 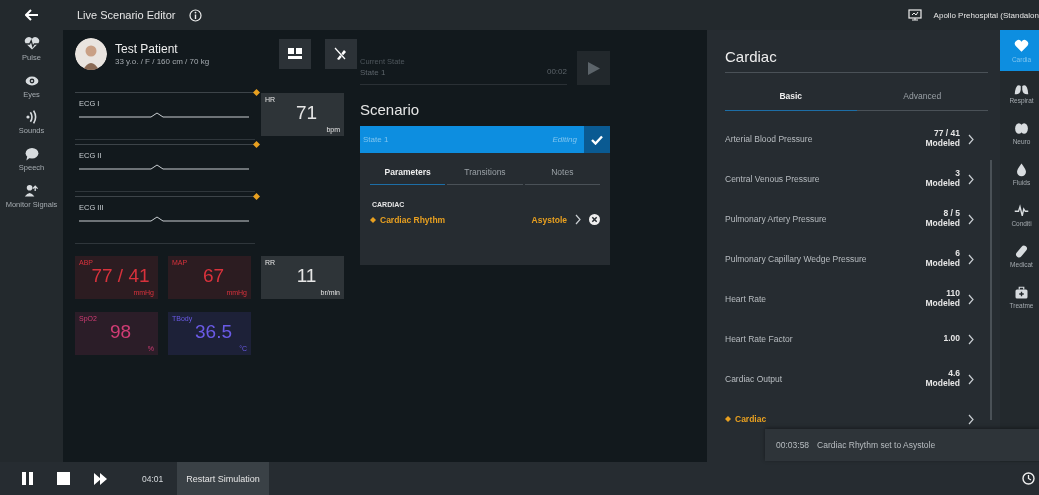 What do you see at coordinates (957, 254) in the screenshot?
I see `parameter-value: 6` at bounding box center [957, 254].